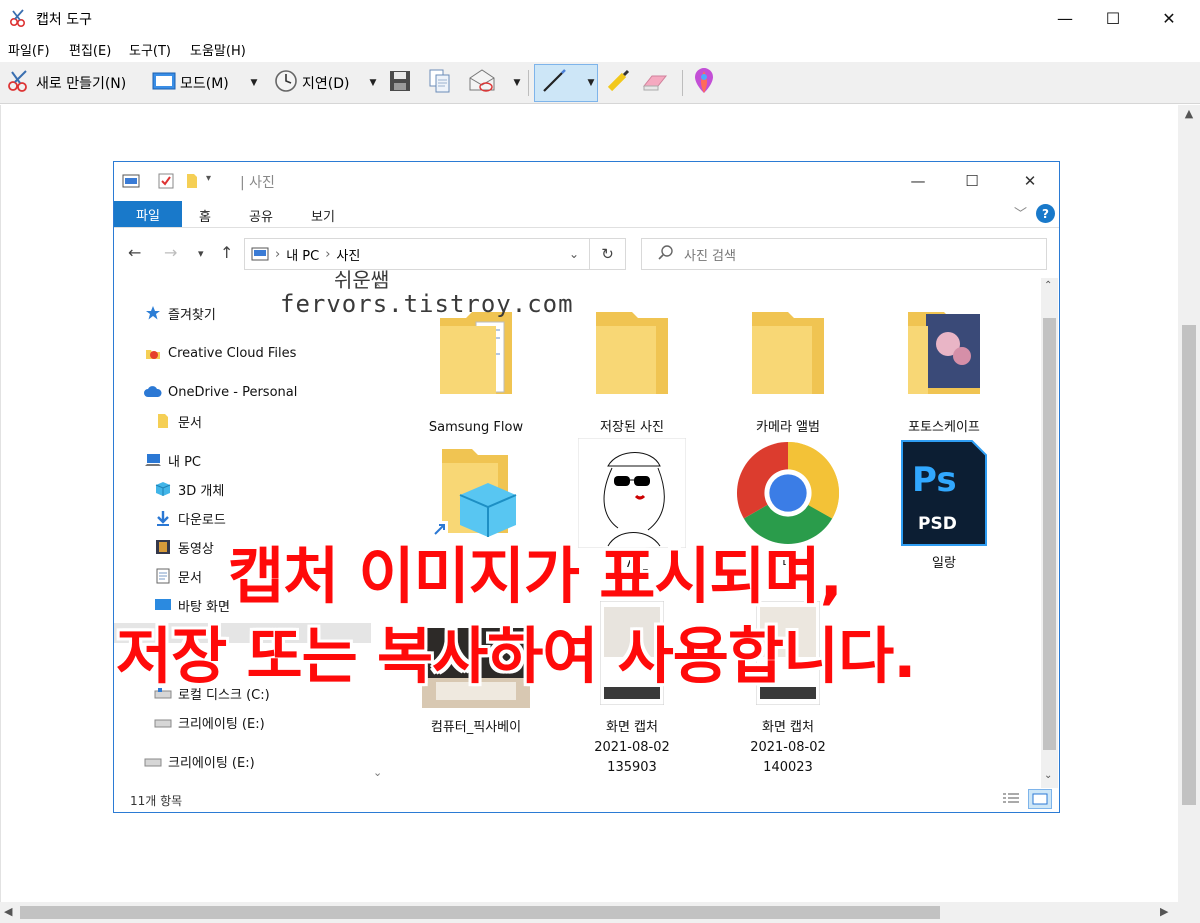  What do you see at coordinates (476, 493) in the screenshot?
I see `folder-3d-shortcut-icon` at bounding box center [476, 493].